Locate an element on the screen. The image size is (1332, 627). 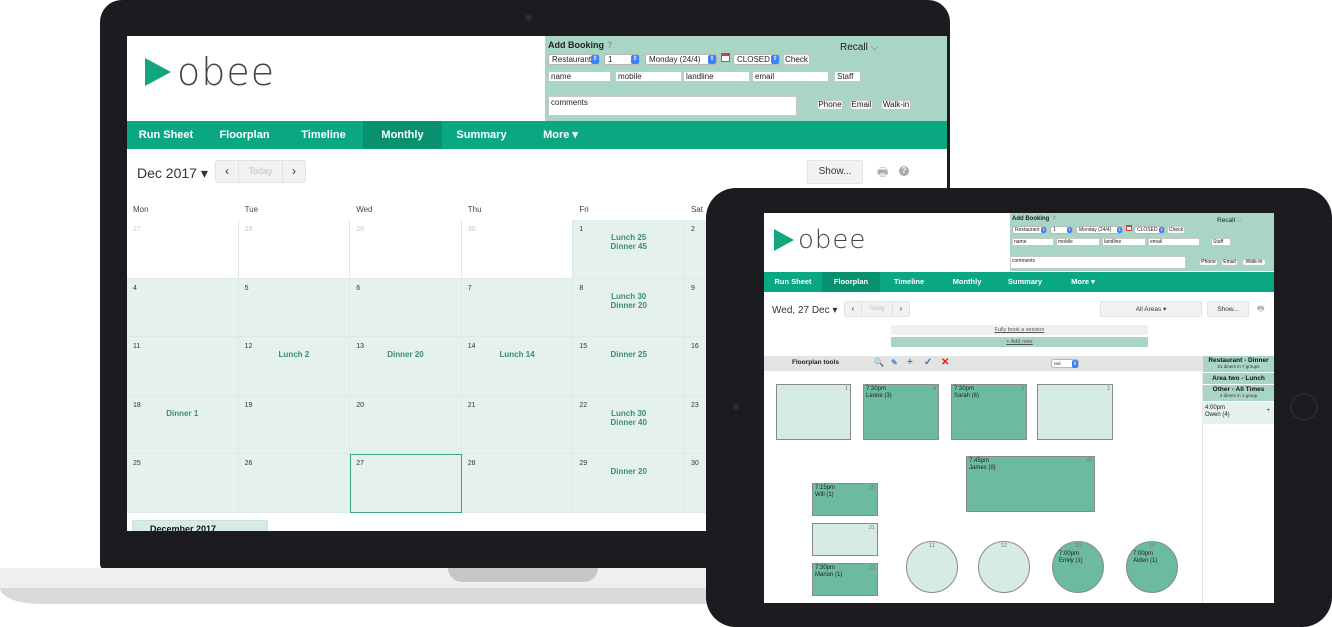
pencil-icon: ✎ is located at coordinates (894, 362).